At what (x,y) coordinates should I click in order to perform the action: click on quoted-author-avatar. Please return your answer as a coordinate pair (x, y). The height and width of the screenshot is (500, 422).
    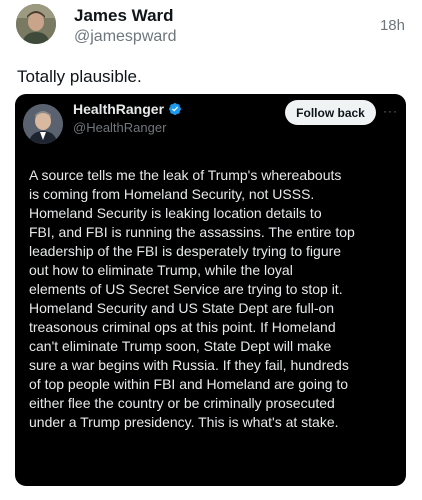
    Looking at the image, I should click on (43, 124).